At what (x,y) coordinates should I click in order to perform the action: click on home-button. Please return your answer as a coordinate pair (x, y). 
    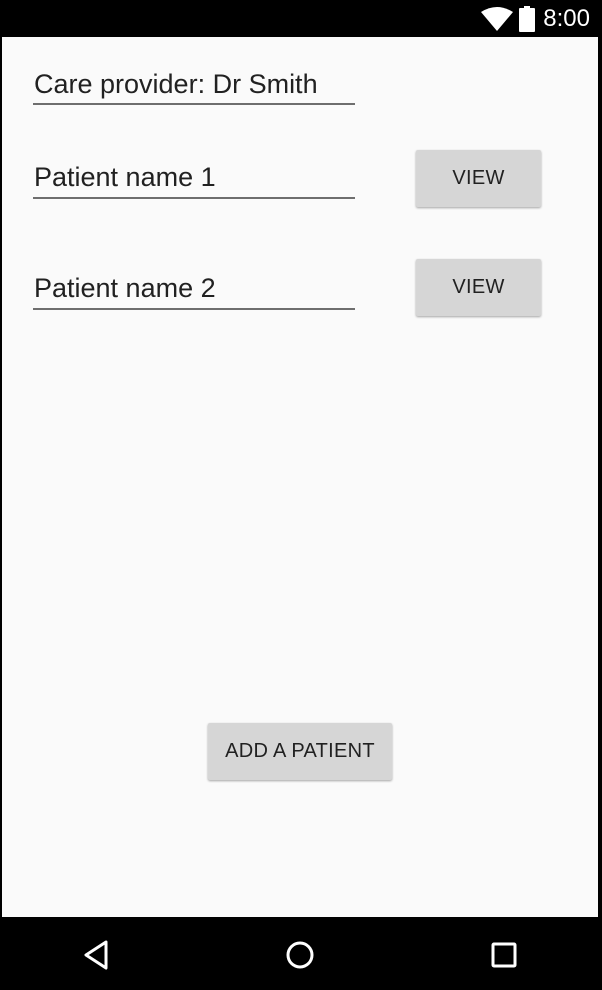
    Looking at the image, I should click on (300, 955).